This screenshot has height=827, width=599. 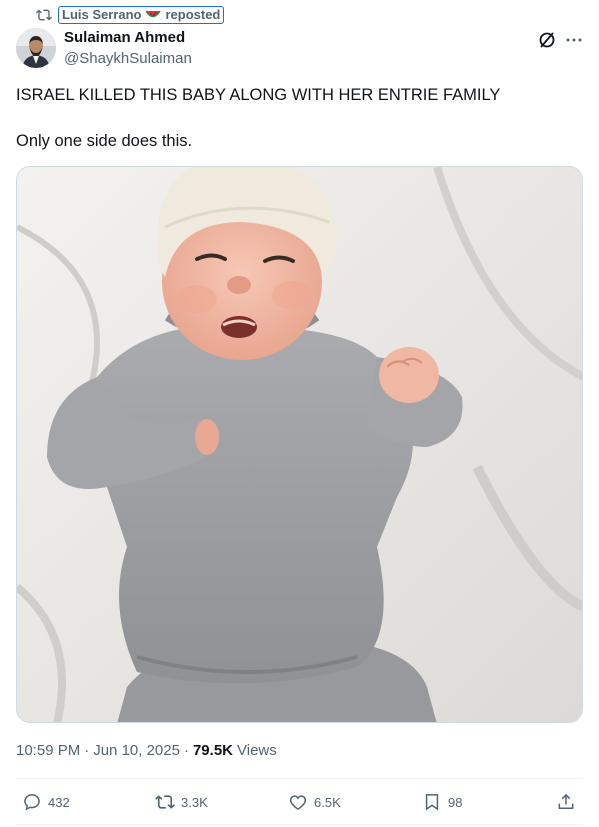 What do you see at coordinates (101, 15) in the screenshot?
I see `repost-user: Luis Serrano` at bounding box center [101, 15].